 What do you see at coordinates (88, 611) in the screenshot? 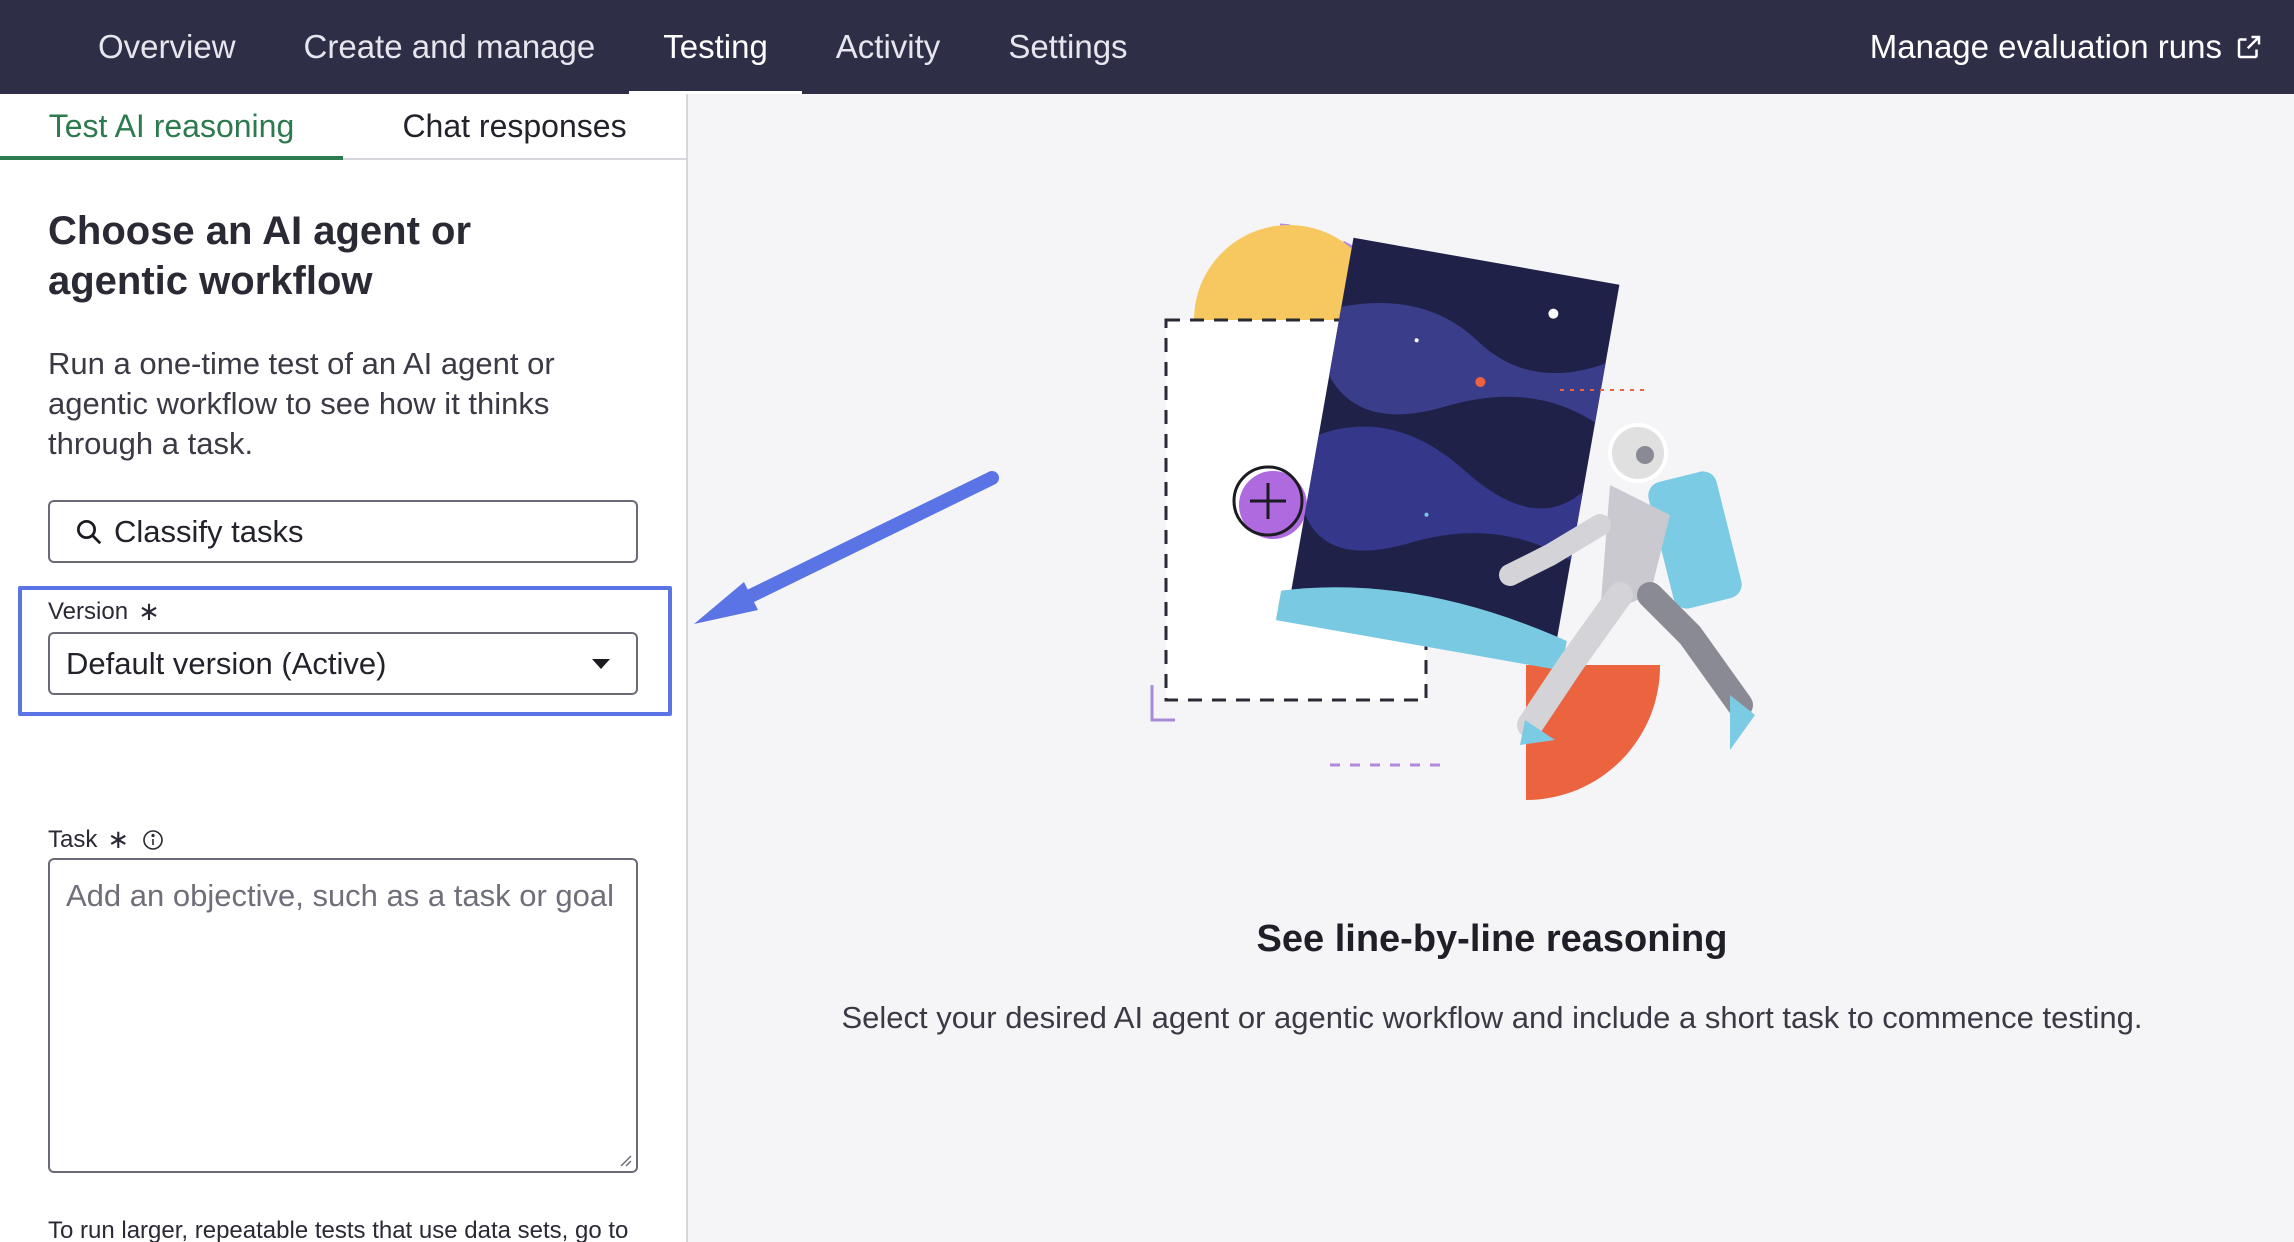
I see `version-label-text: Version` at bounding box center [88, 611].